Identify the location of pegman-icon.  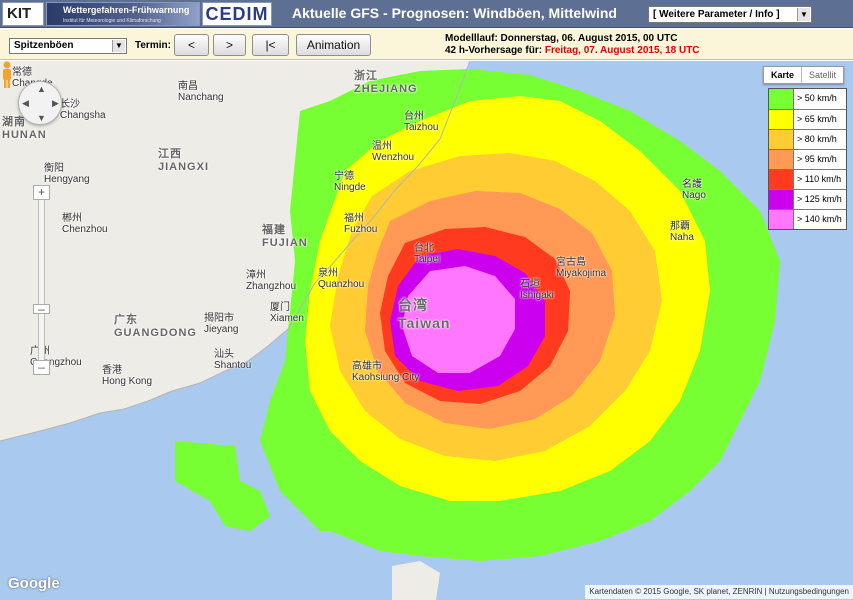
(7, 75).